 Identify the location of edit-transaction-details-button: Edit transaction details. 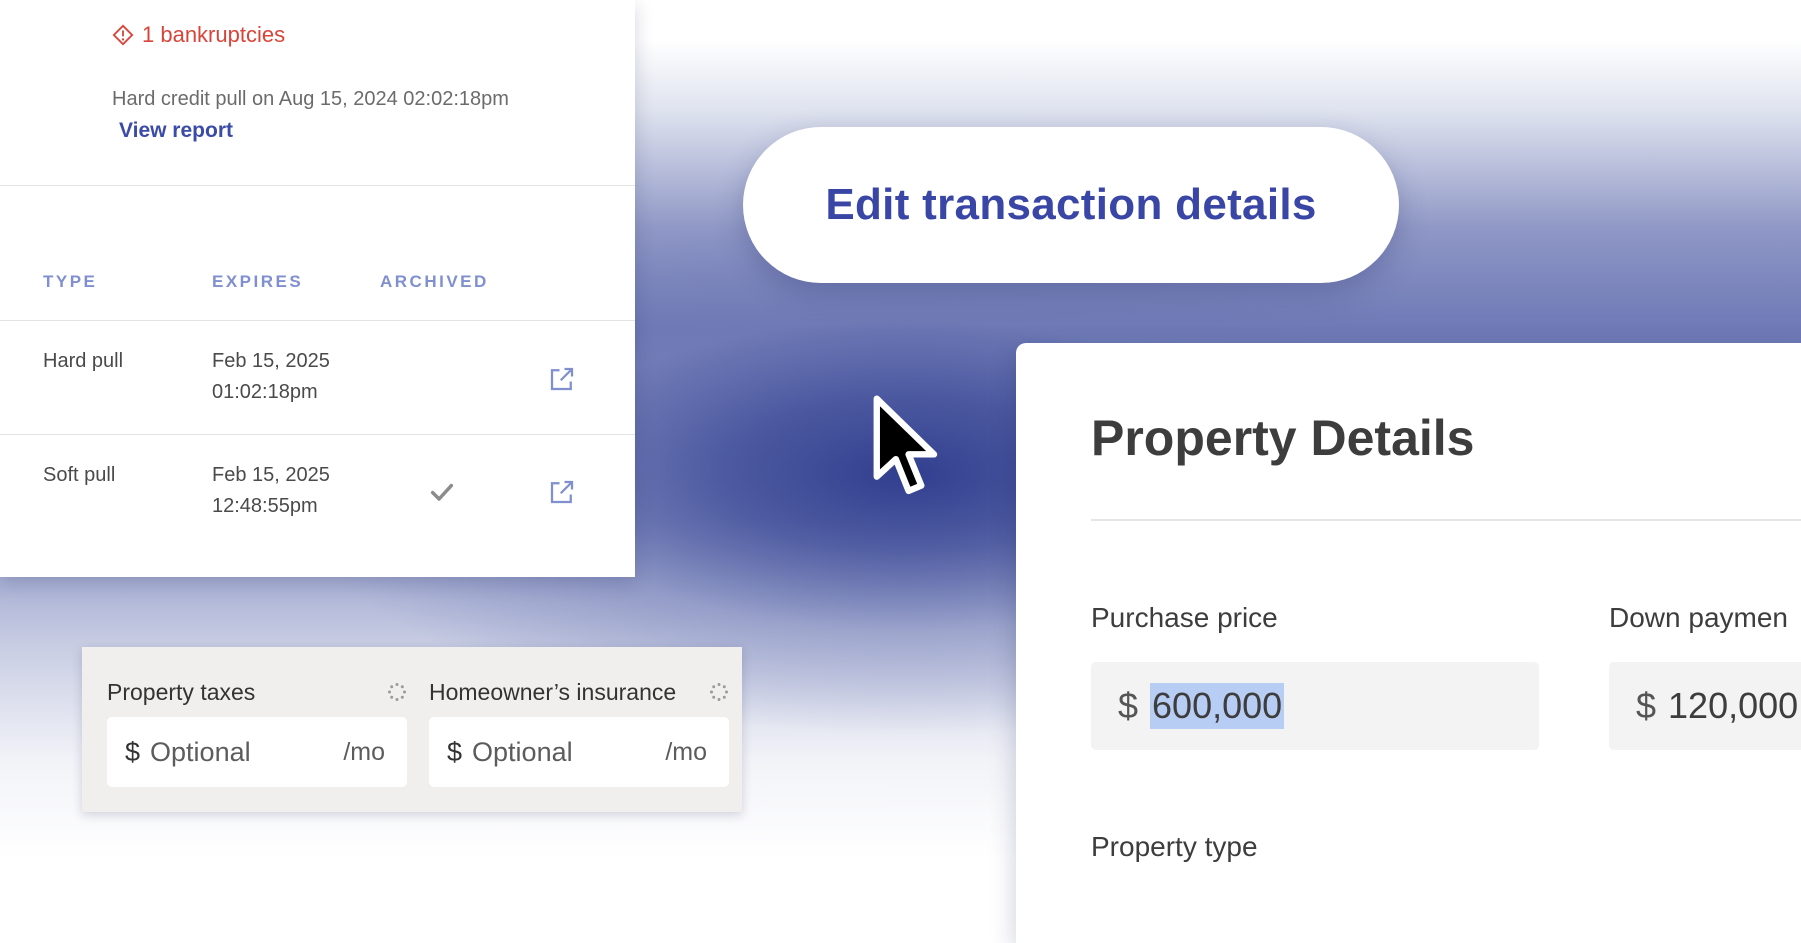
(1071, 205).